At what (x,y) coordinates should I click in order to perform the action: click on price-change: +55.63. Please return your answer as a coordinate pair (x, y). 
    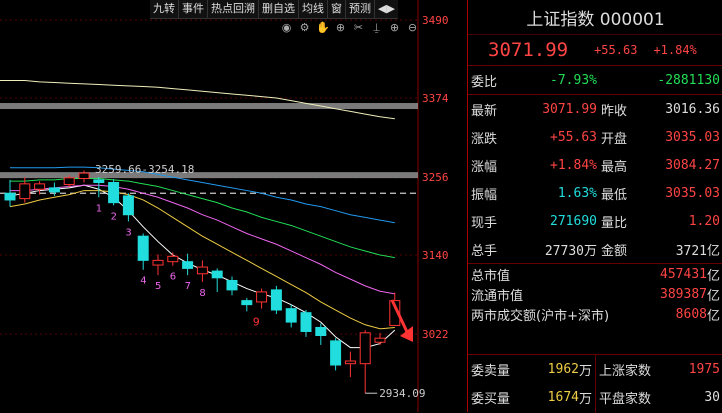
    Looking at the image, I should click on (616, 50).